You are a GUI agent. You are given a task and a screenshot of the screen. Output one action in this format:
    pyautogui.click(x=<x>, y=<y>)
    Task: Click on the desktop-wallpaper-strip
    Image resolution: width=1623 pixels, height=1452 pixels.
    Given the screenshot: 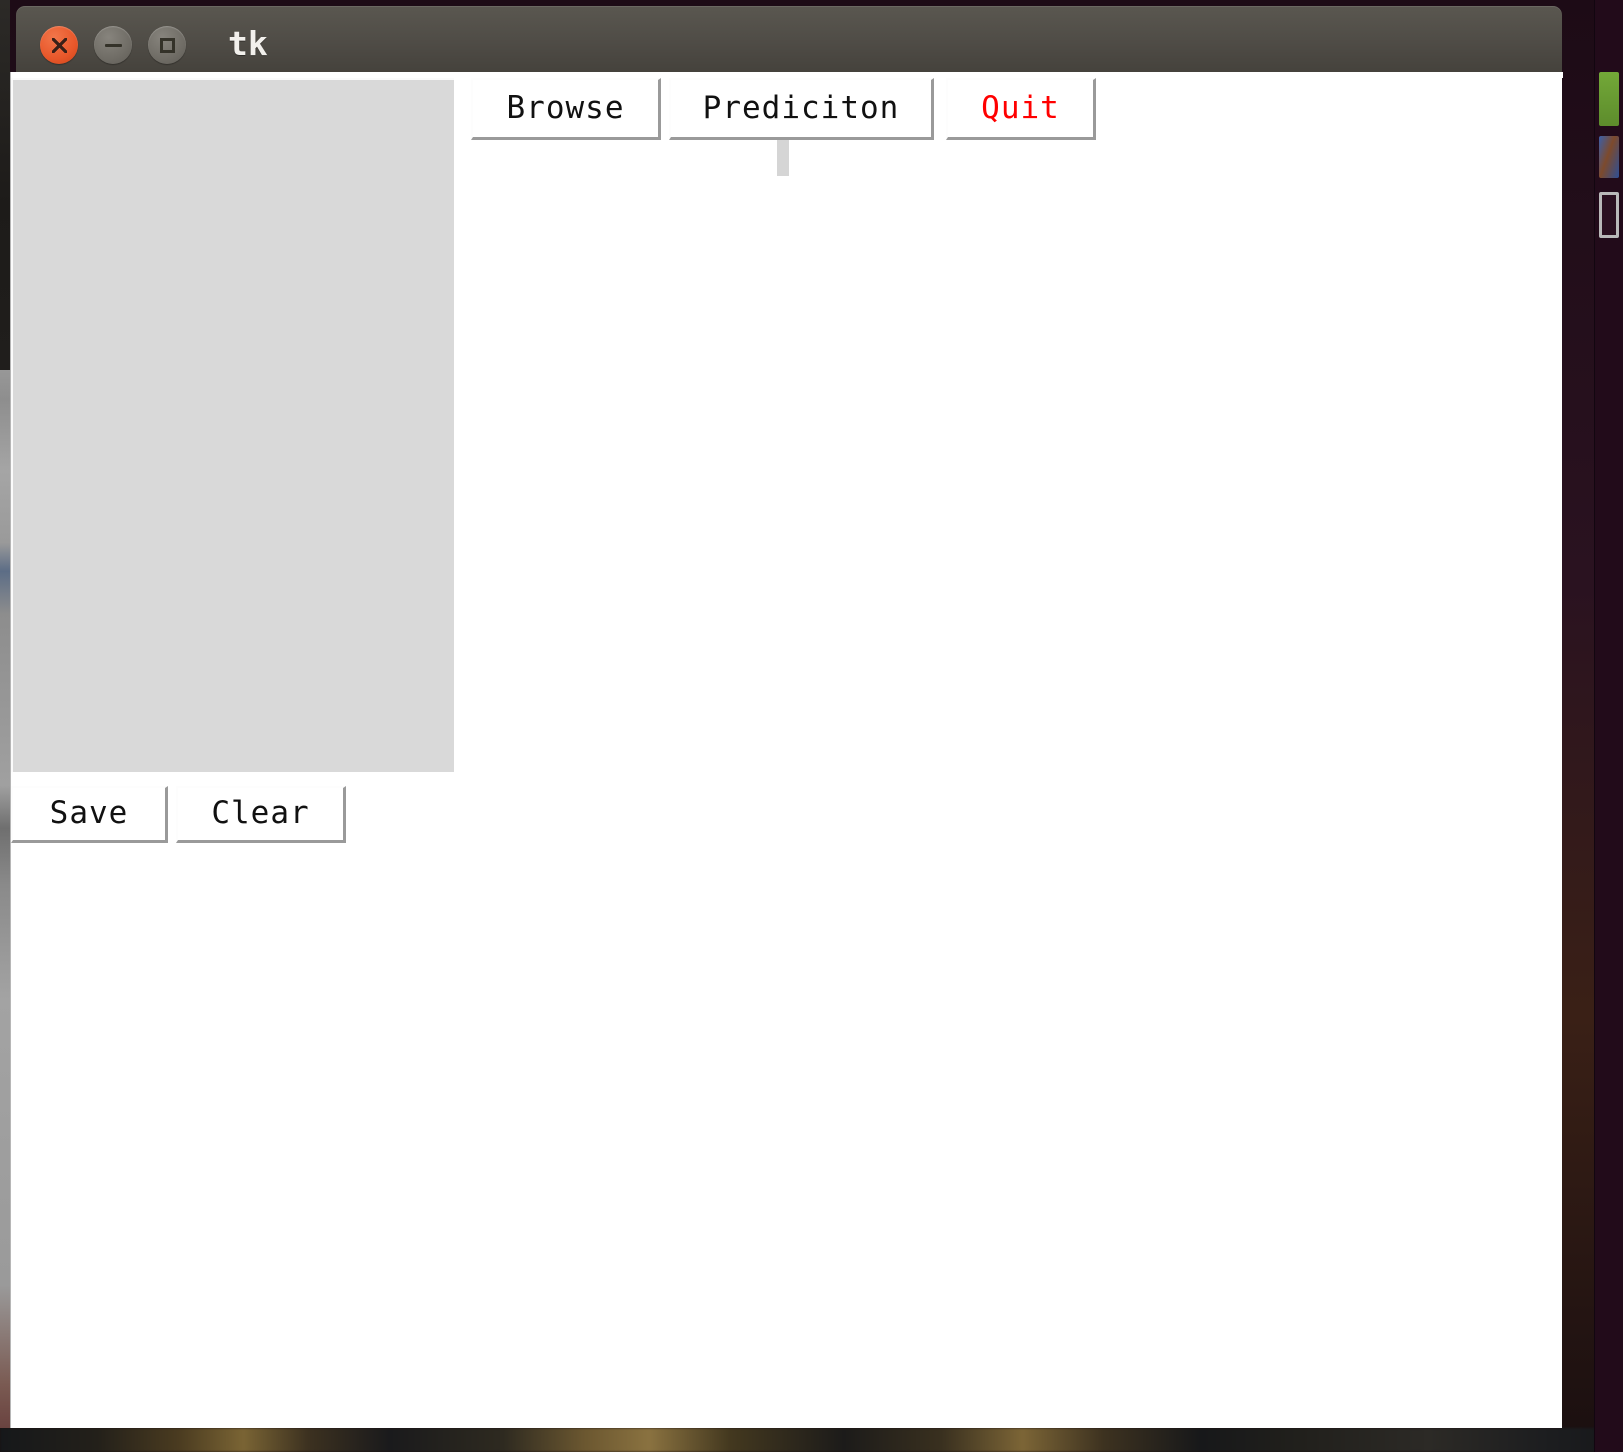 What is the action you would take?
    pyautogui.click(x=811, y=1440)
    